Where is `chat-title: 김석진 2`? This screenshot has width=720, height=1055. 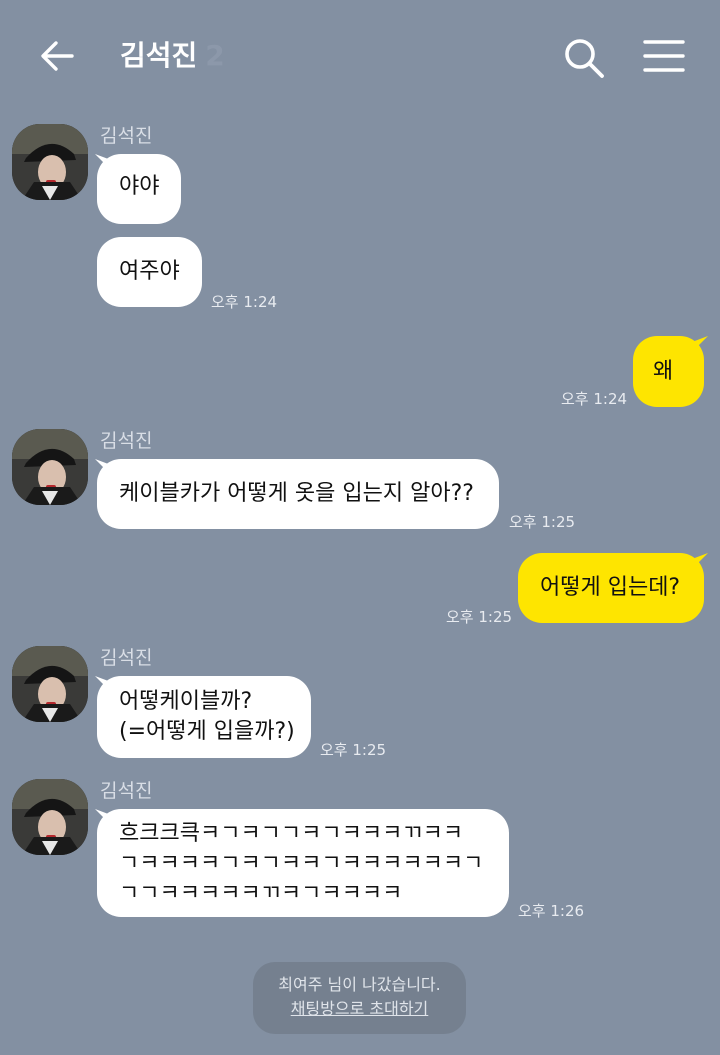
chat-title: 김석진 2 is located at coordinates (172, 56).